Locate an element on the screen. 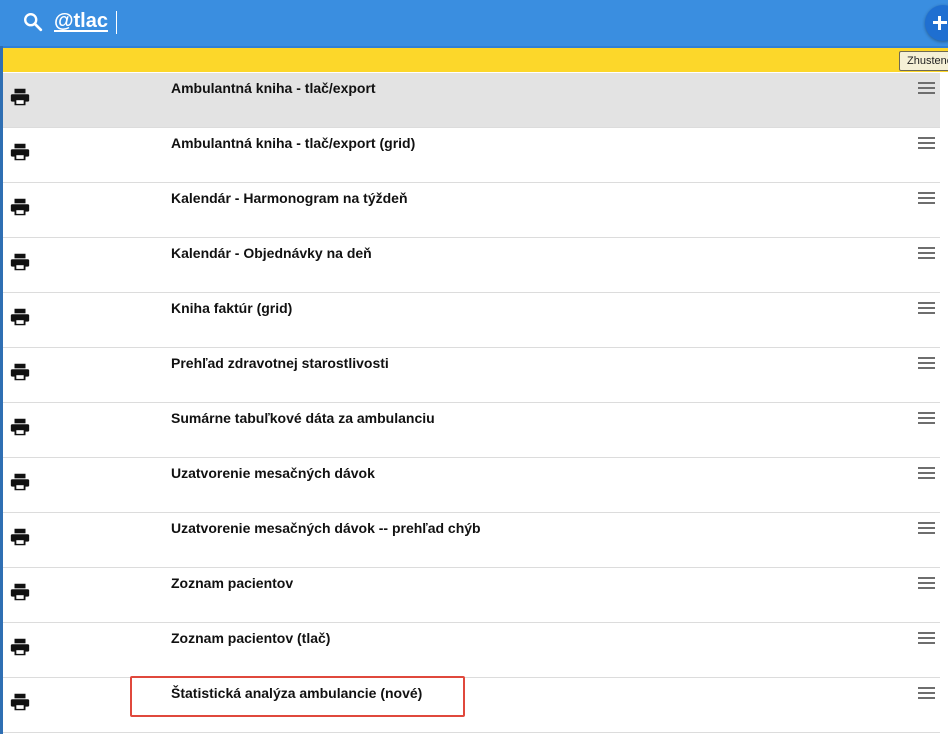  text-caret is located at coordinates (116, 22).